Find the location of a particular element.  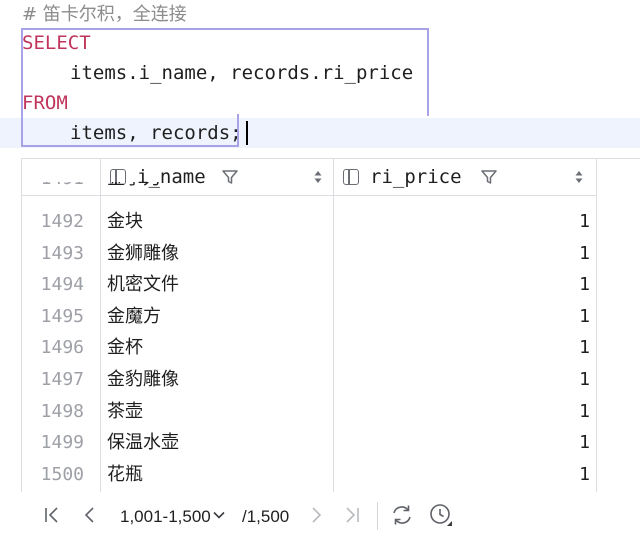

row-number: 1491 is located at coordinates (53, 188).